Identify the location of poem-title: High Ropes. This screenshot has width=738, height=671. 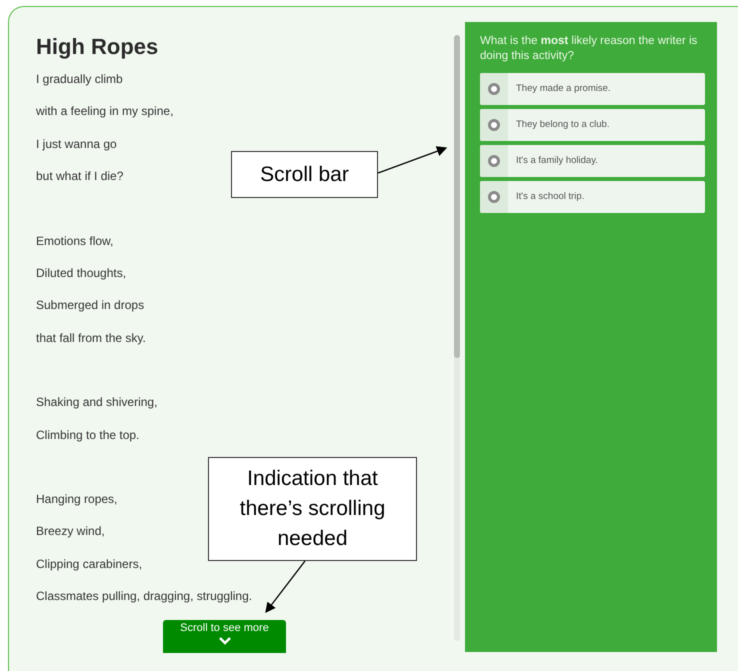
(98, 47).